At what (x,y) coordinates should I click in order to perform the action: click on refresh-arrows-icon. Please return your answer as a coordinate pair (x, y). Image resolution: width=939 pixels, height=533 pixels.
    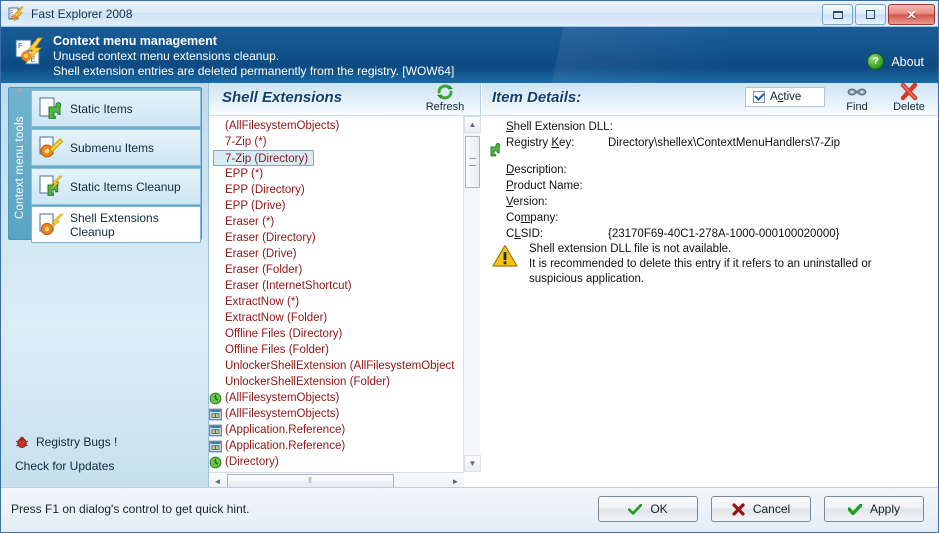
    Looking at the image, I should click on (445, 92).